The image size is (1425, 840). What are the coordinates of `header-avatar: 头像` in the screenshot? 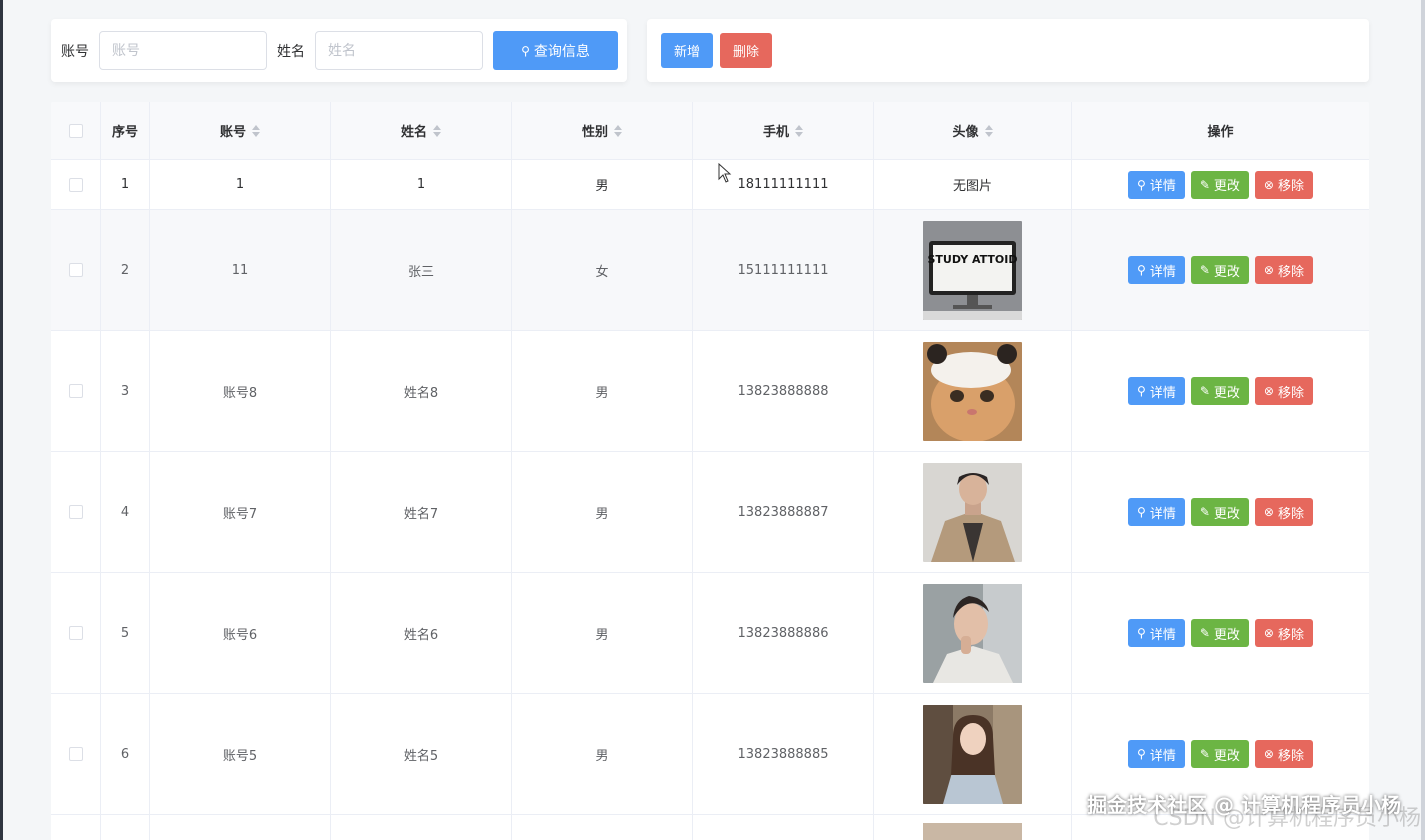 It's located at (973, 130).